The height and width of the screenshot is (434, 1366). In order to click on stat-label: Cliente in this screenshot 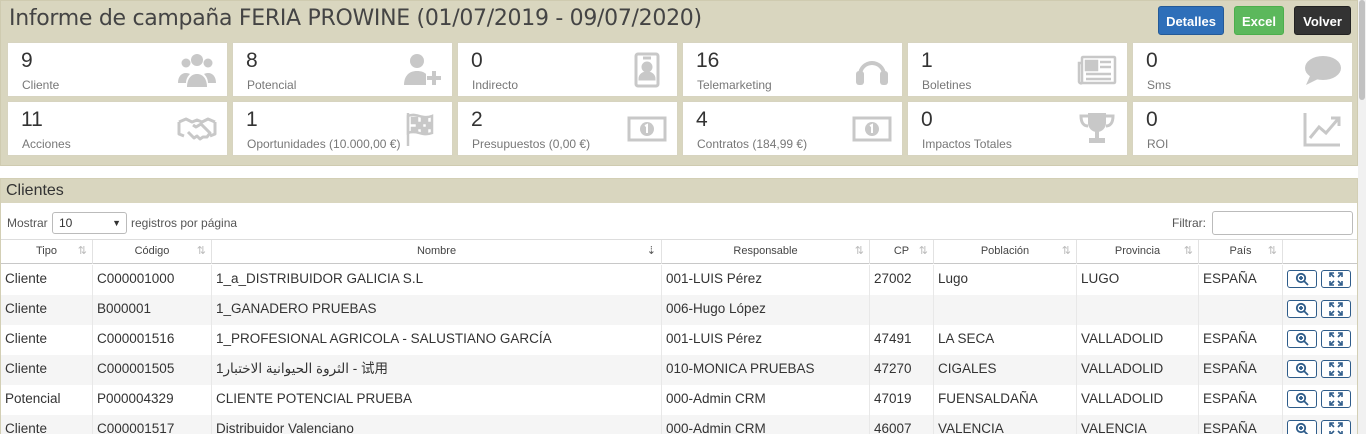, I will do `click(41, 85)`.